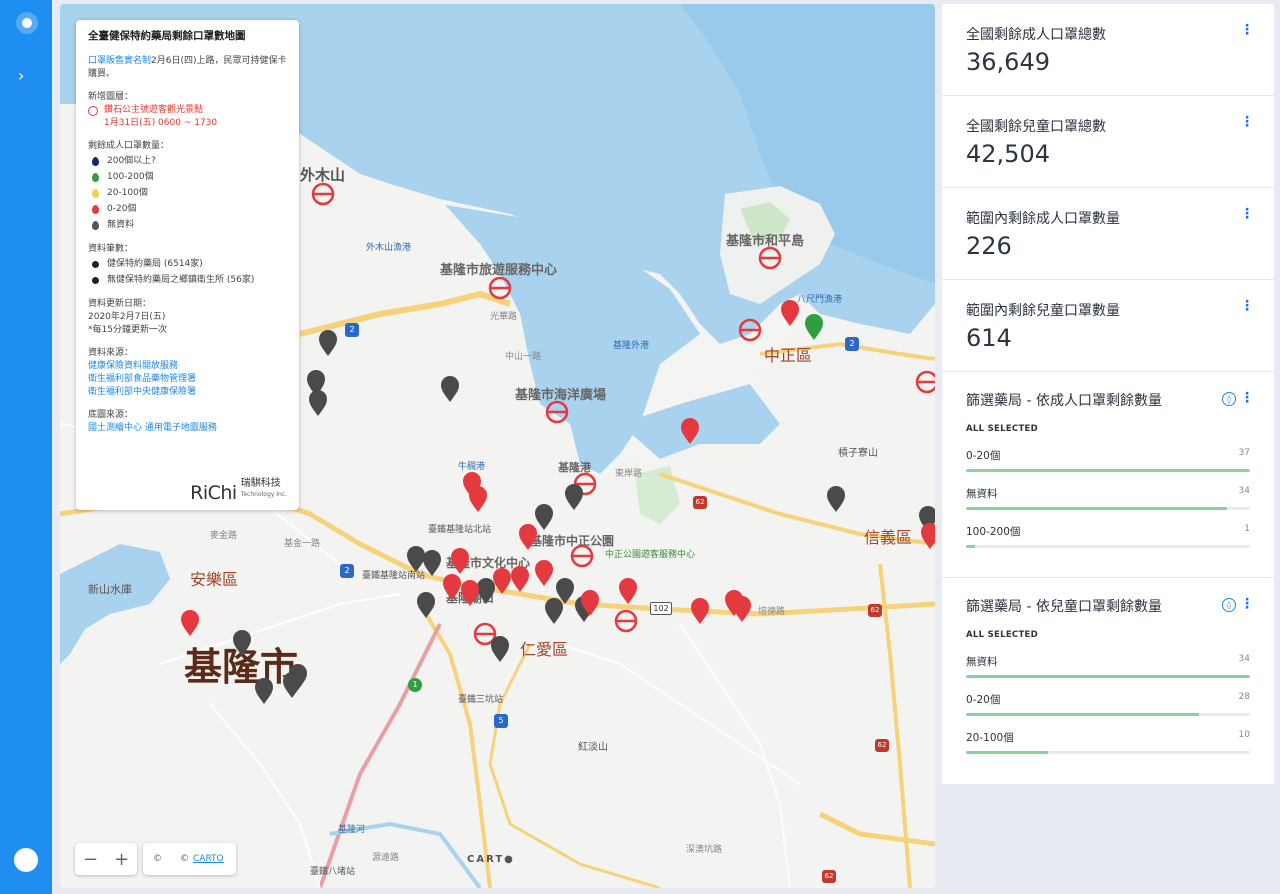 This screenshot has width=1280, height=894. What do you see at coordinates (814, 327) in the screenshot?
I see `pharmacy-pin-green` at bounding box center [814, 327].